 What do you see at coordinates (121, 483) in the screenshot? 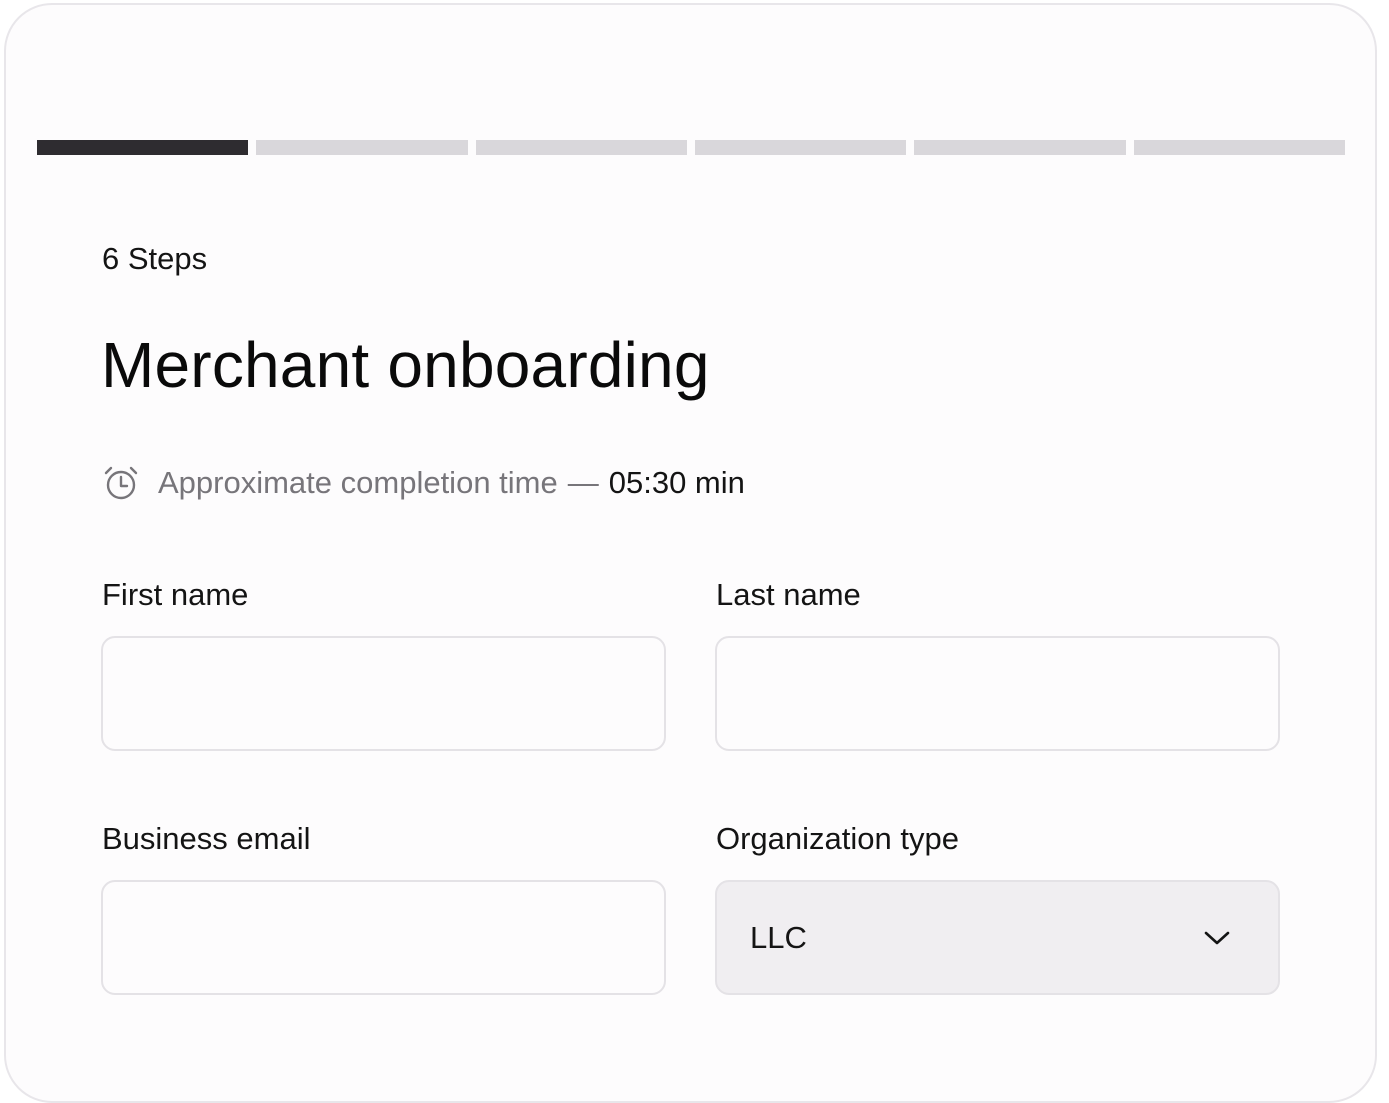
I see `alarm-clock-icon` at bounding box center [121, 483].